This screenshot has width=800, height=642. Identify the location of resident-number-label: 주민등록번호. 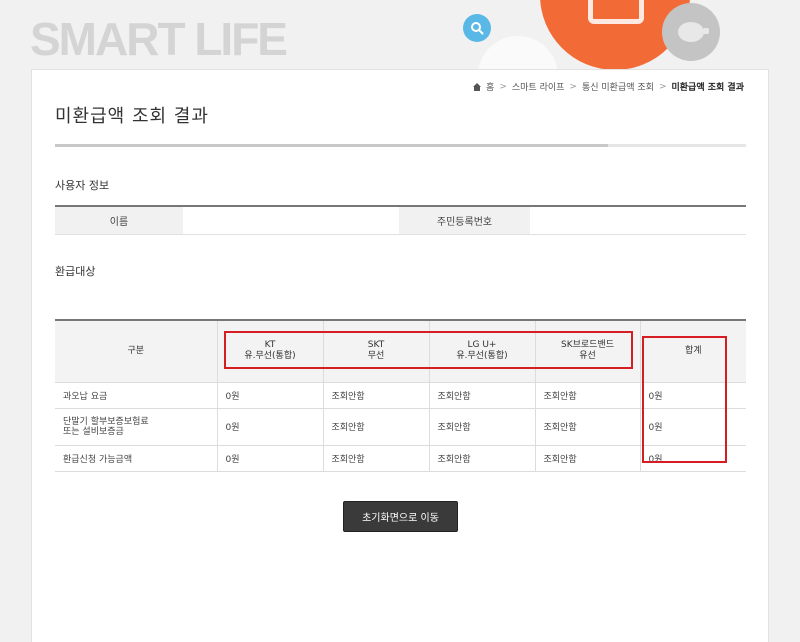
(464, 220).